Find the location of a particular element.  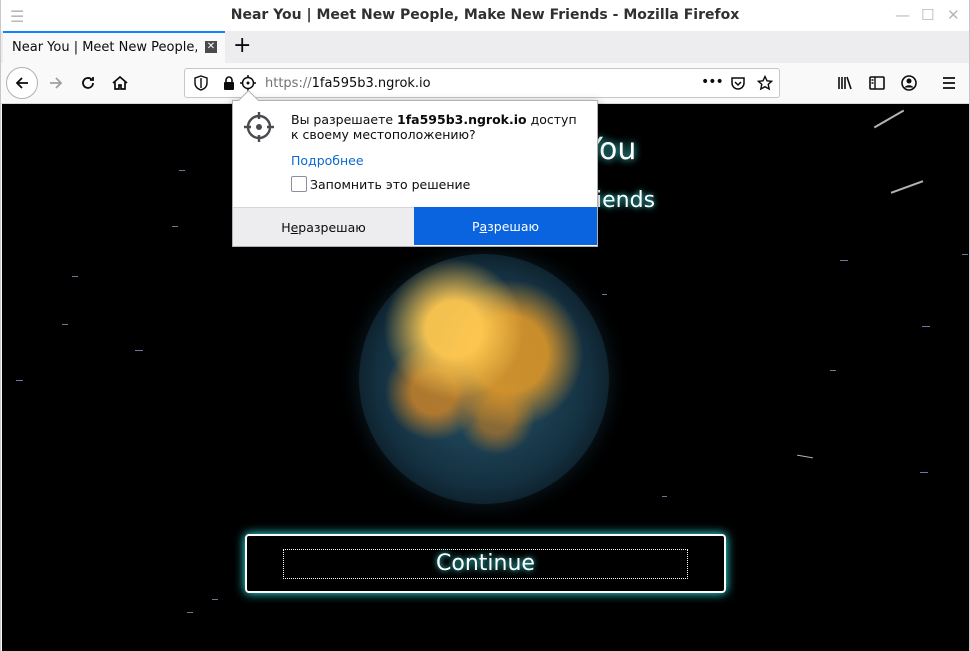

page-actions-icon: ••• is located at coordinates (712, 82).